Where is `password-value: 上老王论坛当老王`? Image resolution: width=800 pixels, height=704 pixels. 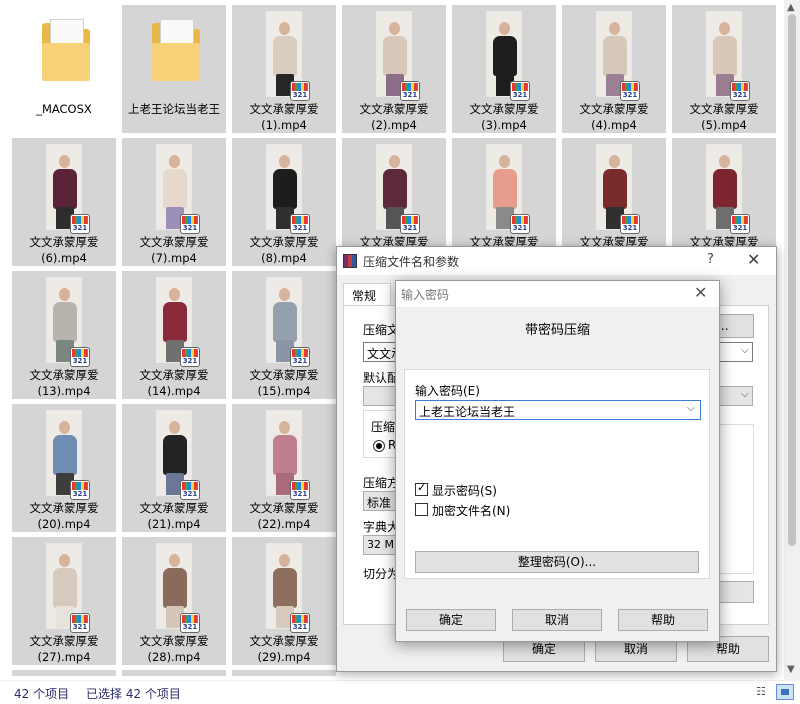 password-value: 上老王论坛当老王 is located at coordinates (467, 412).